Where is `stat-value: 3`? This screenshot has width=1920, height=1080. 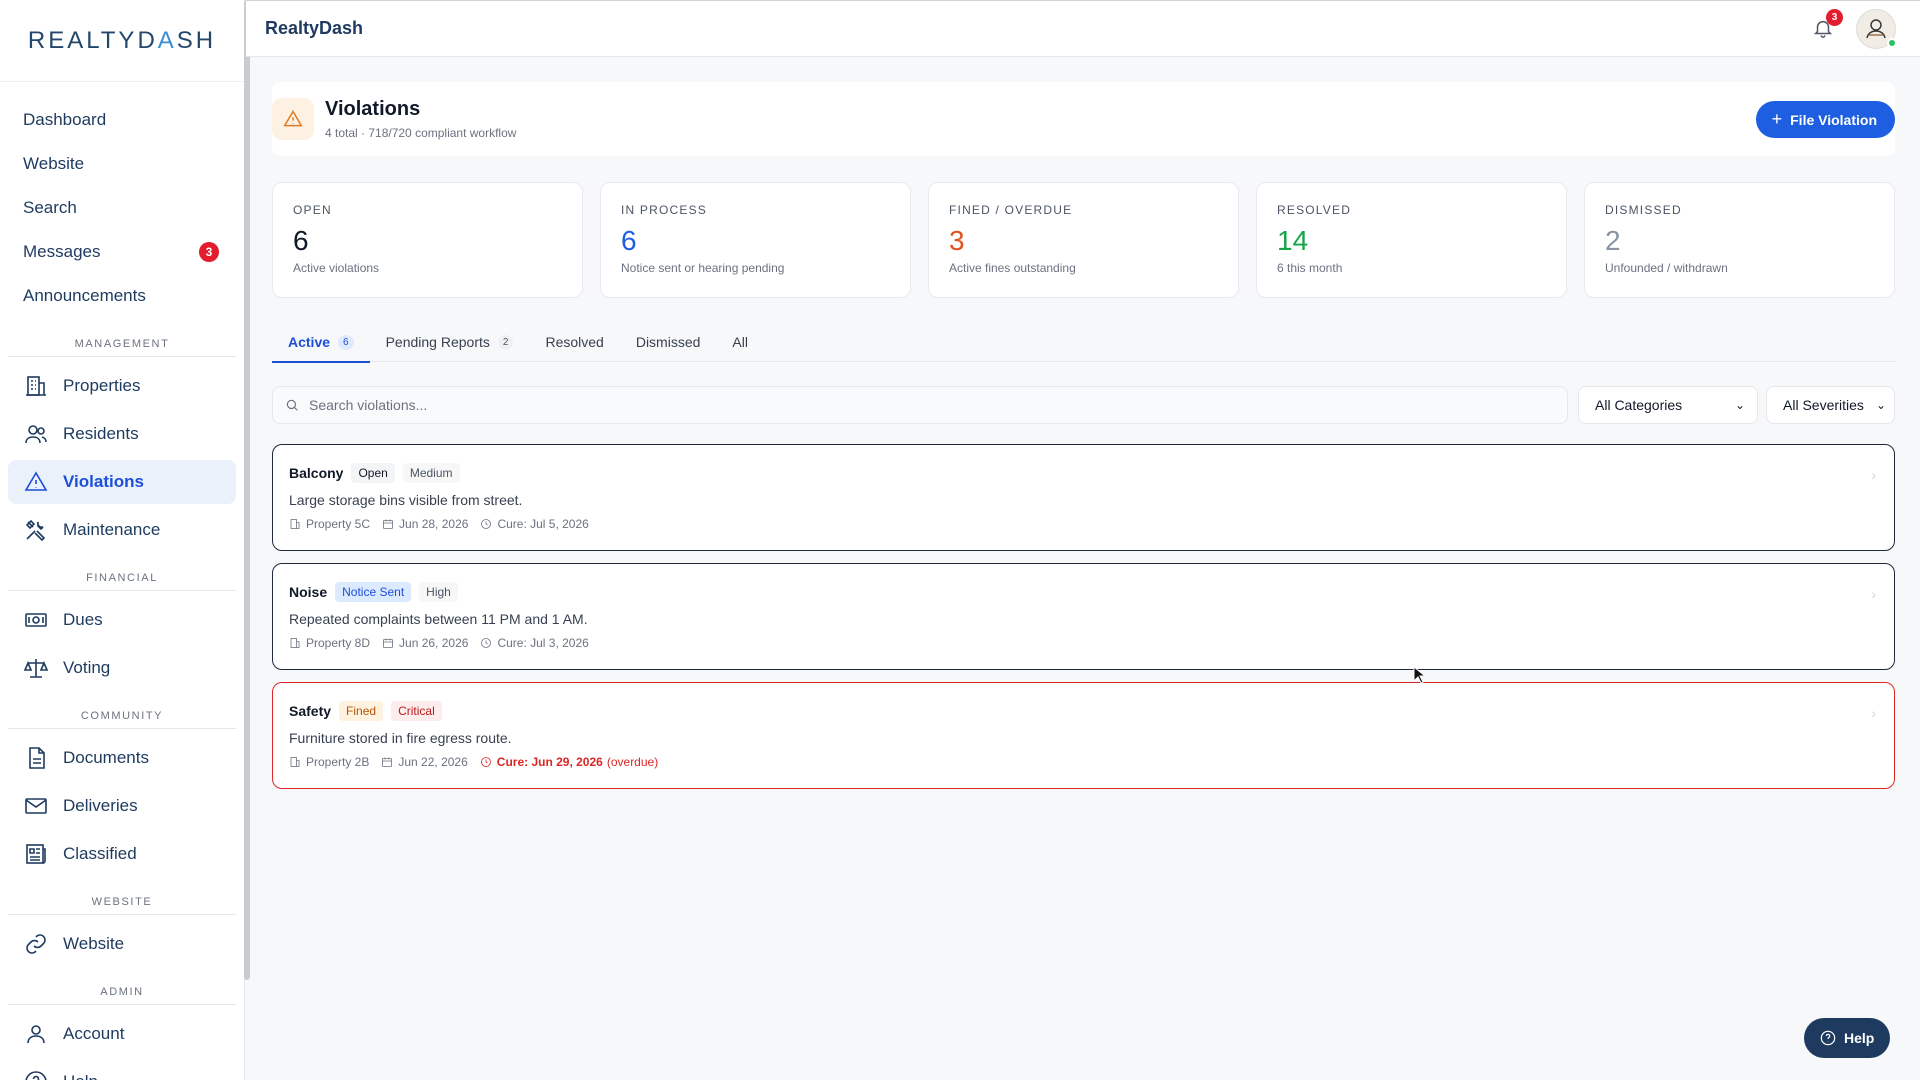
stat-value: 3 is located at coordinates (957, 240).